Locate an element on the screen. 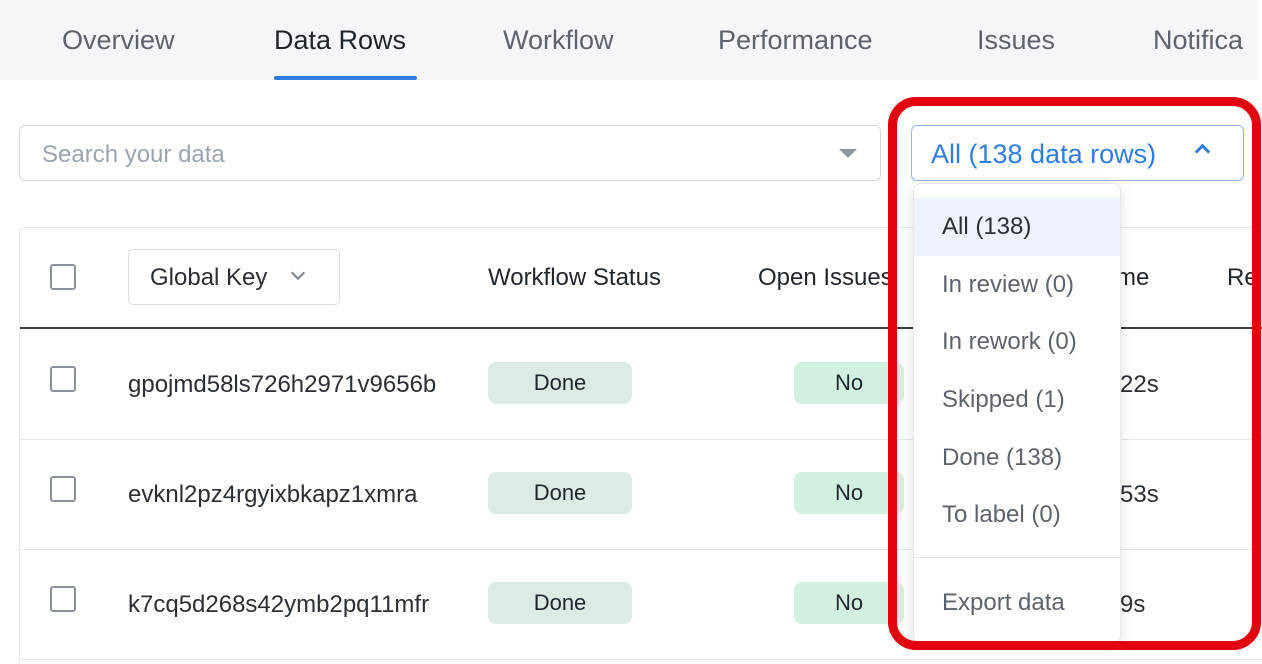  menu-item-to-label: To label (0) is located at coordinates (1017, 515).